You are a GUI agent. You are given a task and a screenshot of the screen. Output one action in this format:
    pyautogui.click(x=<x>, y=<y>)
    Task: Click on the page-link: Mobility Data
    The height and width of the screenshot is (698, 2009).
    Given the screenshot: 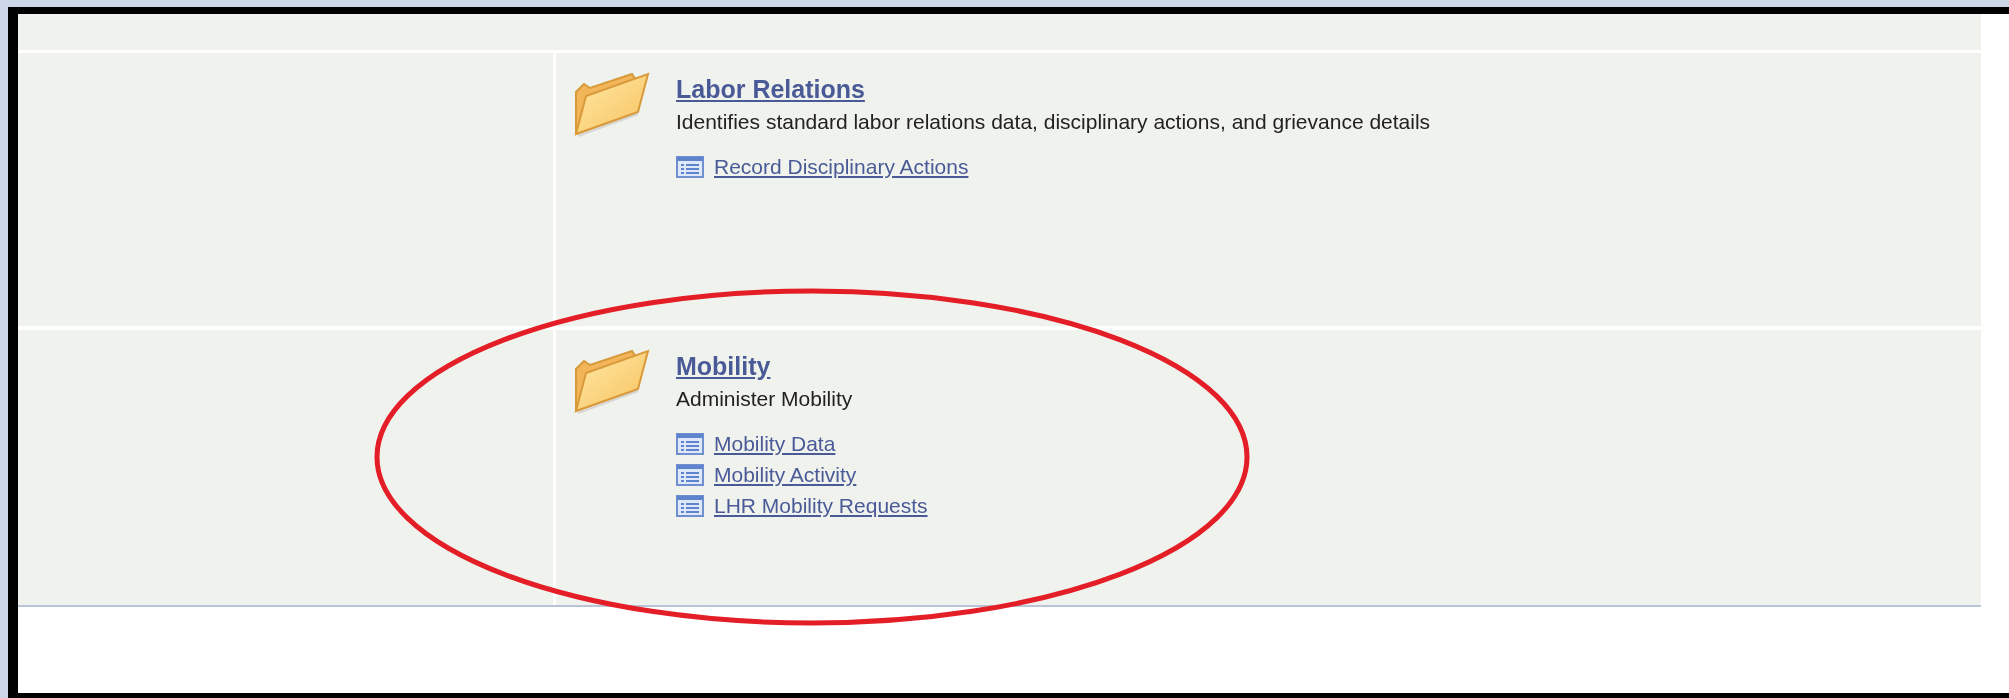 What is the action you would take?
    pyautogui.click(x=775, y=443)
    